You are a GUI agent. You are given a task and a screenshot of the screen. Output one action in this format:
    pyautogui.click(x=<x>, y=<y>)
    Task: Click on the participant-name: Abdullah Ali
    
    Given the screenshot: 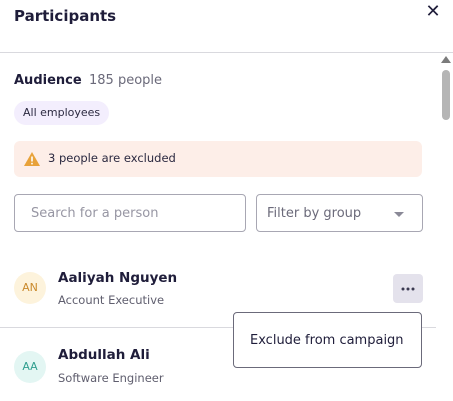 What is the action you would take?
    pyautogui.click(x=104, y=355)
    